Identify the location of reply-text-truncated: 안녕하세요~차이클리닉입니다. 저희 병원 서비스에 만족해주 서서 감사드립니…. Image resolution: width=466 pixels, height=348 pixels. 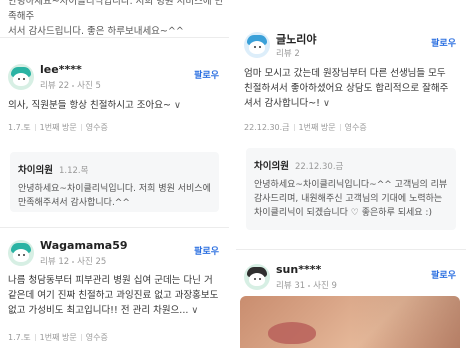
(118, 19).